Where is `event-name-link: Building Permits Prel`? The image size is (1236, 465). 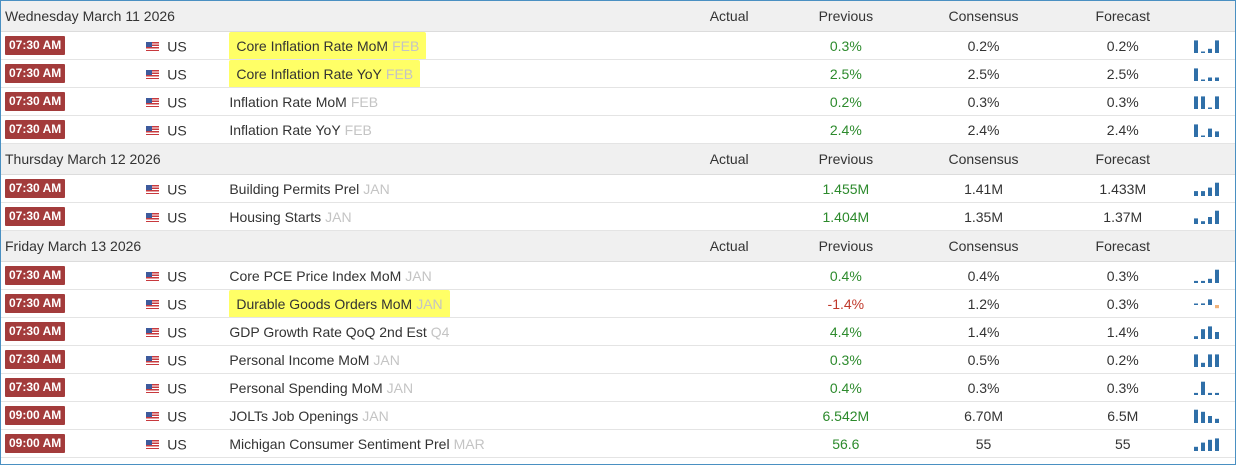 event-name-link: Building Permits Prel is located at coordinates (294, 189).